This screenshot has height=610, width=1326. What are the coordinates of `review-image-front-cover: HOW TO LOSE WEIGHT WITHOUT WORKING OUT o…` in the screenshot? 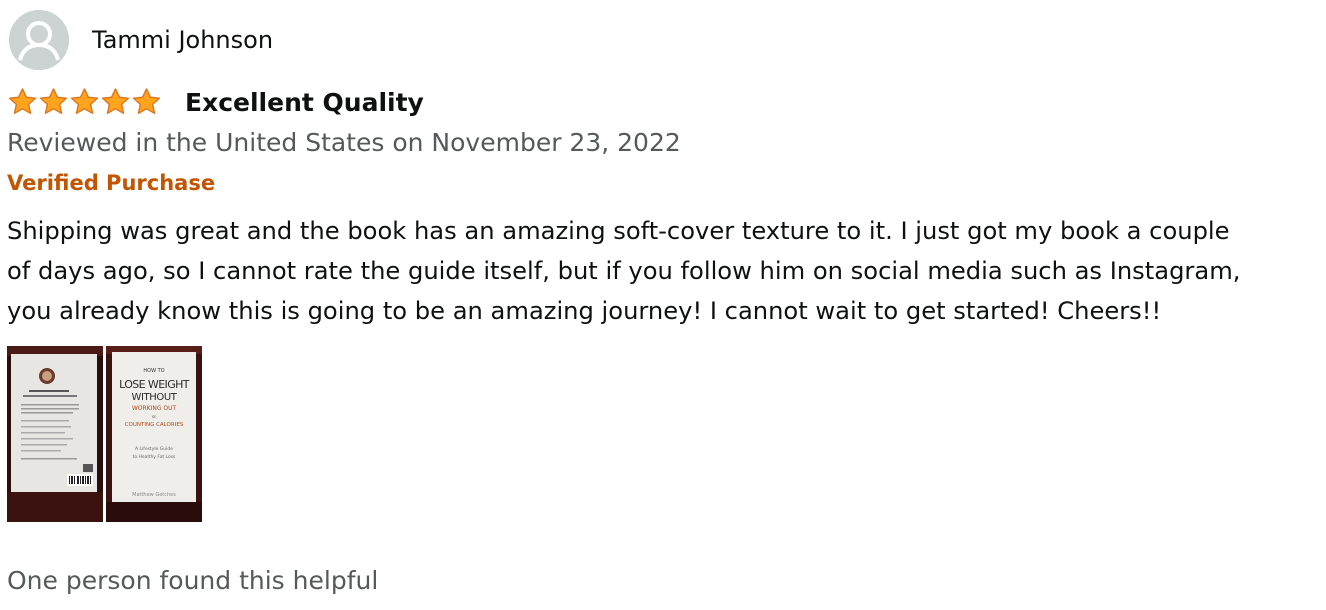 It's located at (154, 434).